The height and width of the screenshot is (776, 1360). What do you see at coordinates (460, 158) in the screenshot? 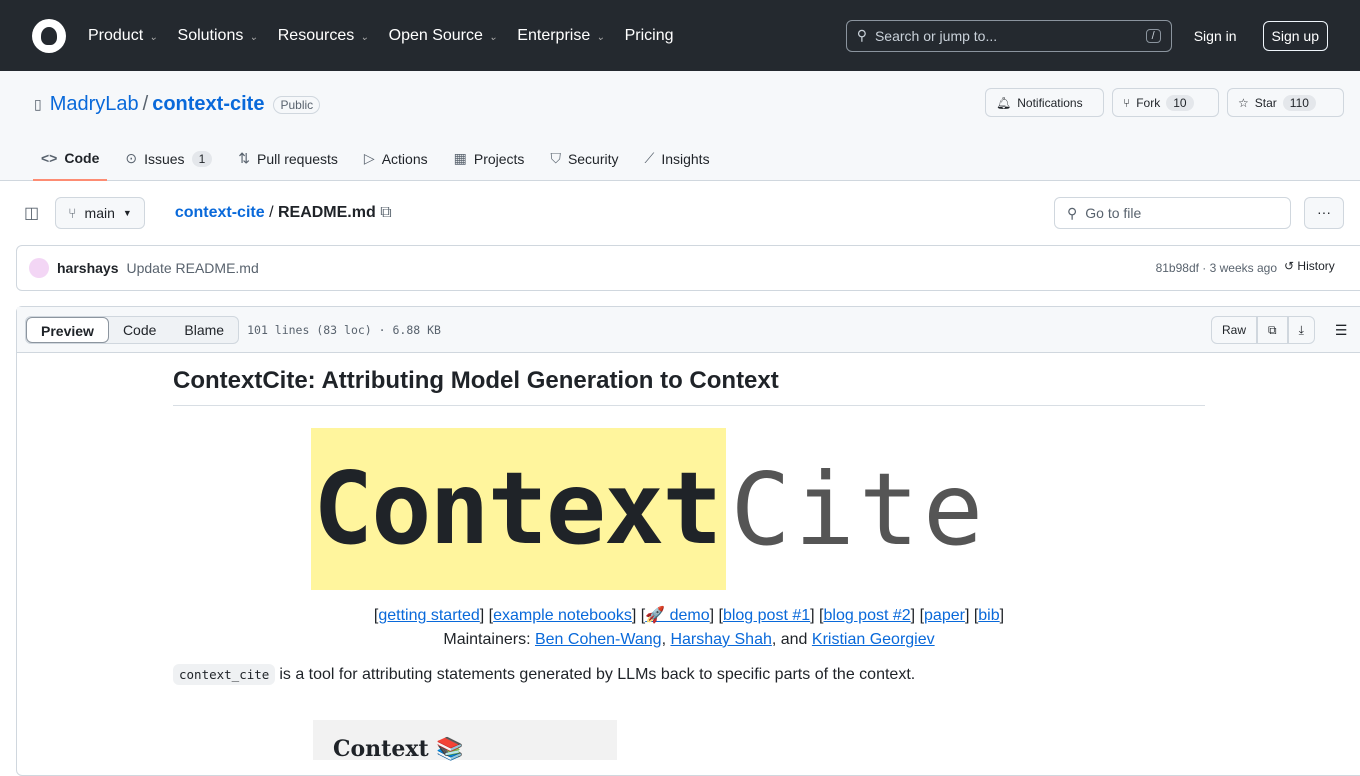
I see `table-icon: ▦` at bounding box center [460, 158].